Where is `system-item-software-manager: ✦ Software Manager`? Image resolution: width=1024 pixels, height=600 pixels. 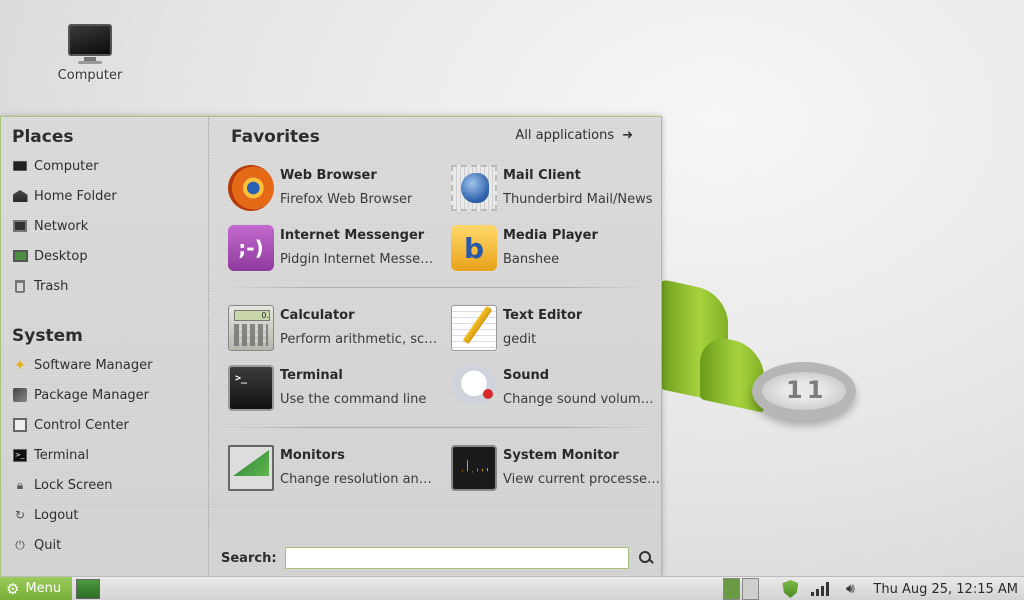 system-item-software-manager: ✦ Software Manager is located at coordinates (82, 365).